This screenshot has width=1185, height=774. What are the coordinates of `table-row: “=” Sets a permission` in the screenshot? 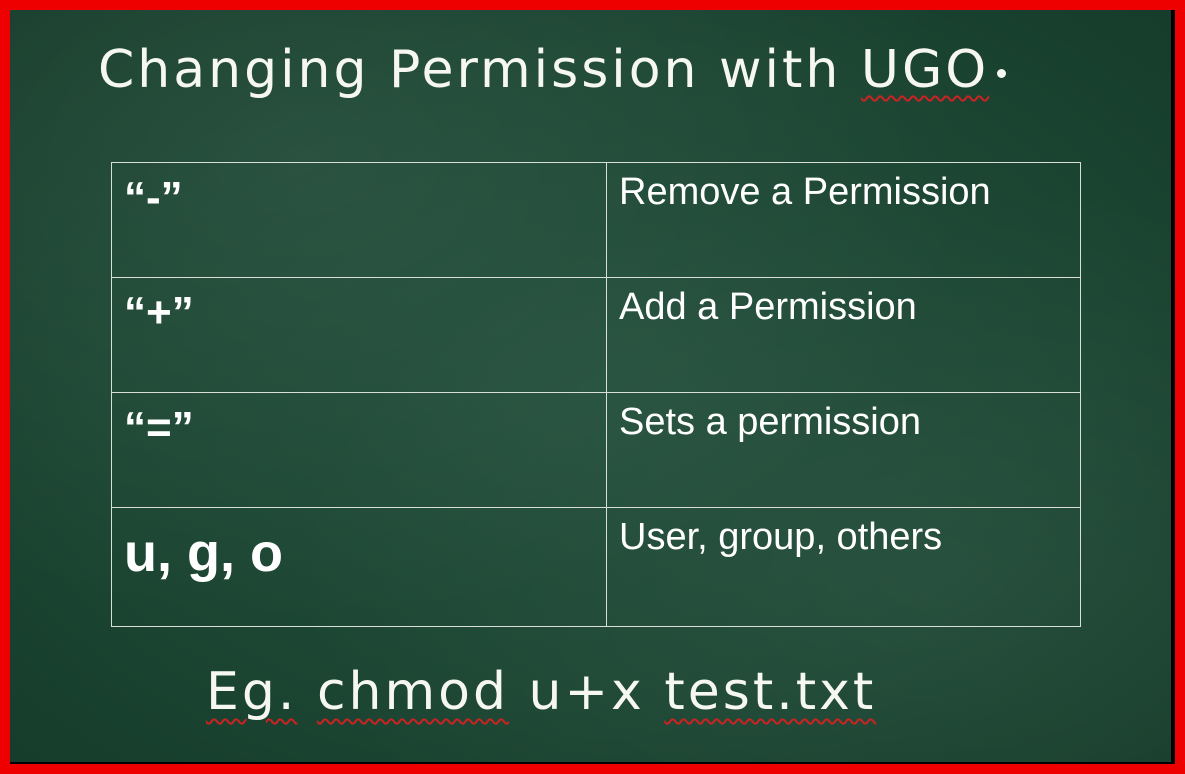 It's located at (596, 450).